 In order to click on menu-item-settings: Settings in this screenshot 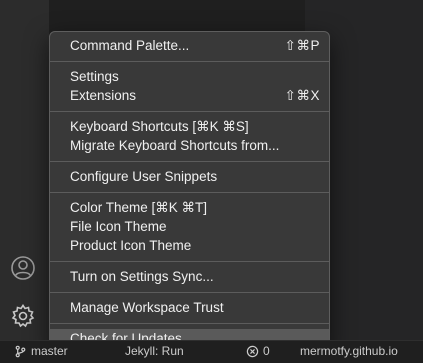, I will do `click(189, 76)`.